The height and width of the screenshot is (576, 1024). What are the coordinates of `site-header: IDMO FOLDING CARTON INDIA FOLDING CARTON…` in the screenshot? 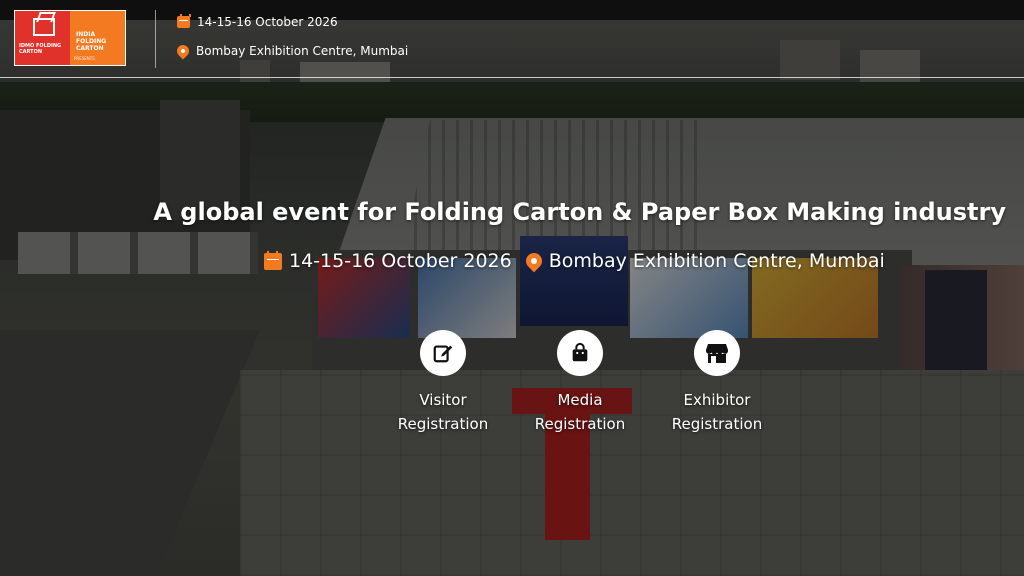 It's located at (512, 39).